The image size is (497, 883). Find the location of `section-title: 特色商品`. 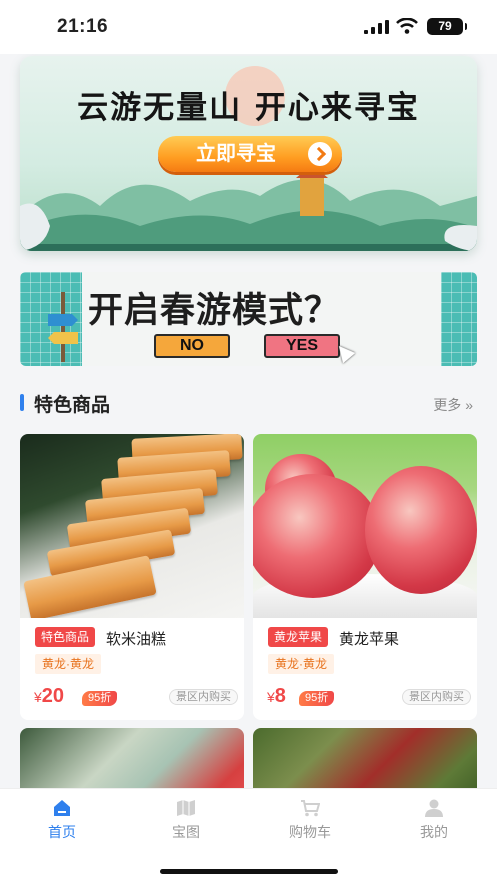

section-title: 特色商品 is located at coordinates (72, 405).